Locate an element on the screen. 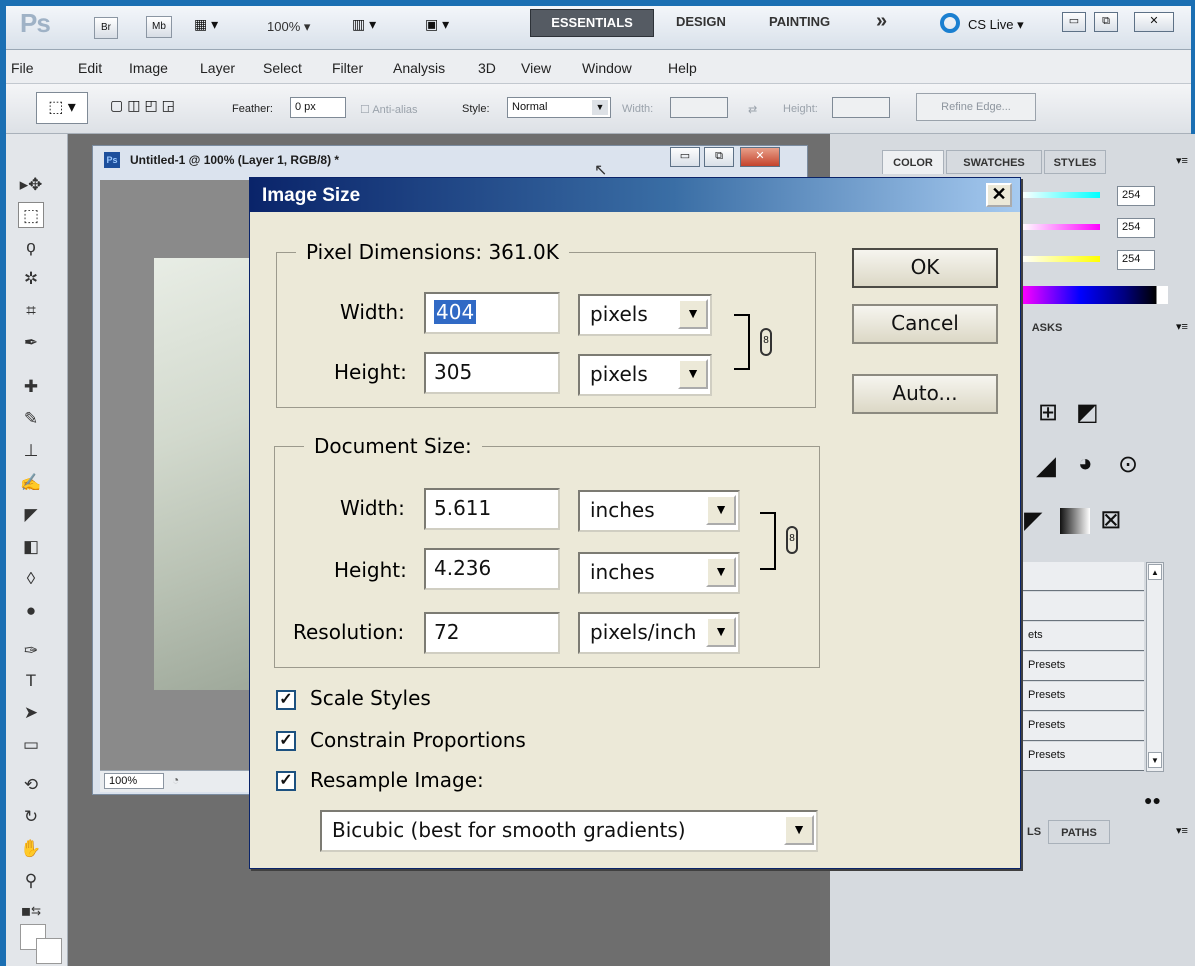 This screenshot has height=966, width=1195. scale-styles-checkbox: ✓ is located at coordinates (286, 700).